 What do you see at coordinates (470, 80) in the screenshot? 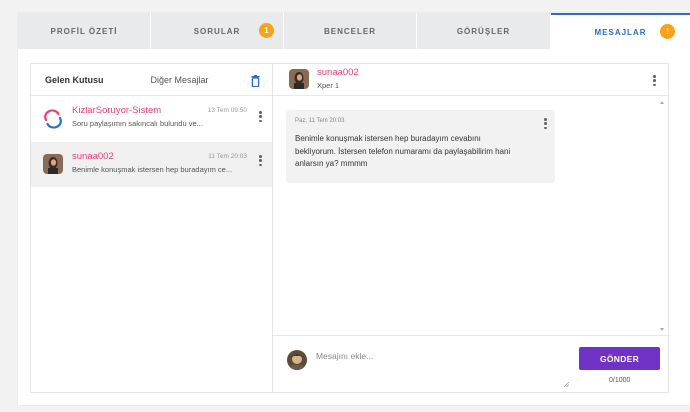
I see `chat-header: sunaa002 Xper 1` at bounding box center [470, 80].